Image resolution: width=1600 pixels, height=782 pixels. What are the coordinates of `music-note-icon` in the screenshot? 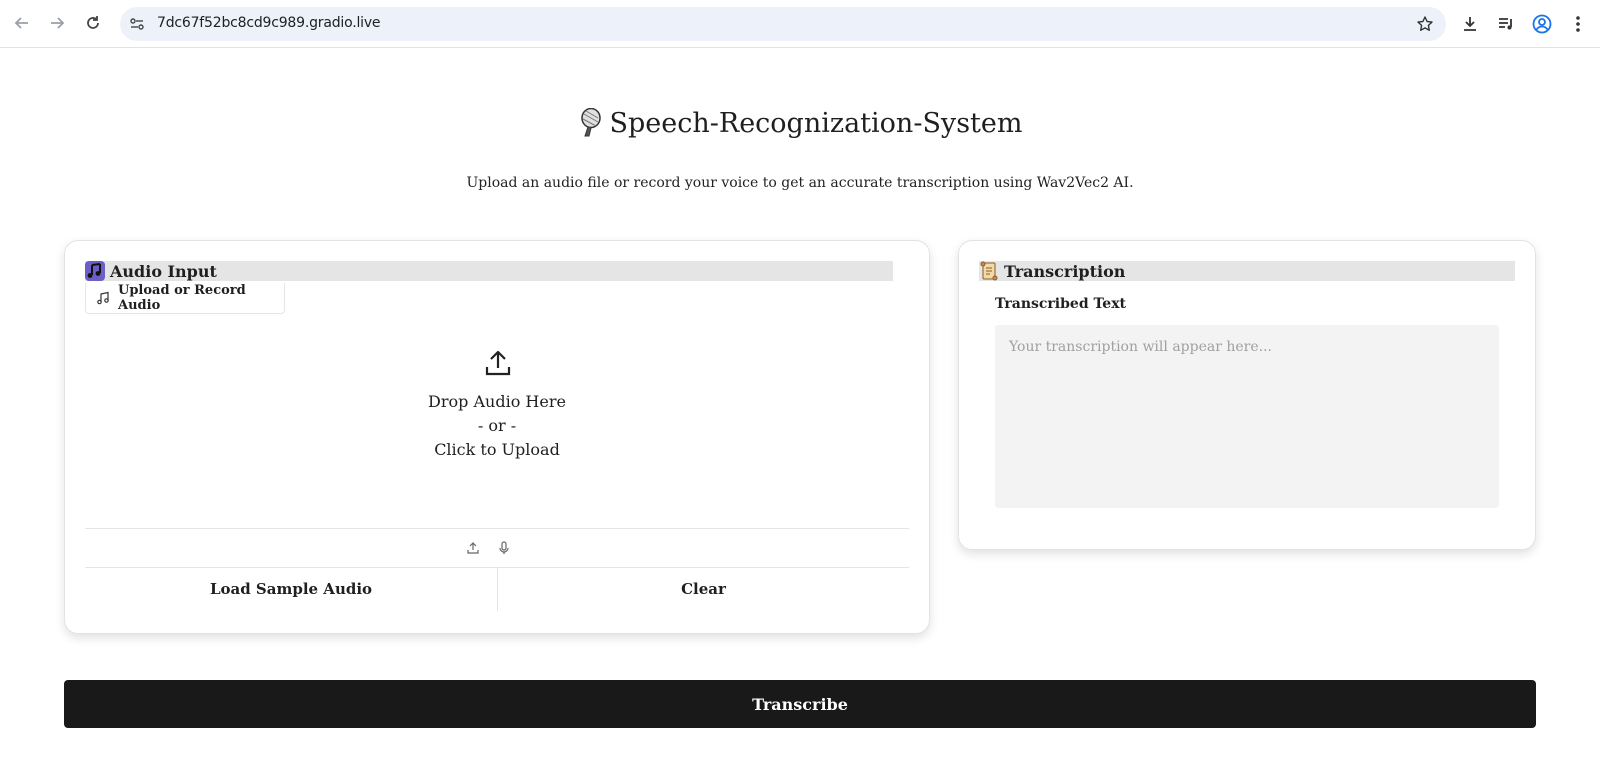 It's located at (103, 298).